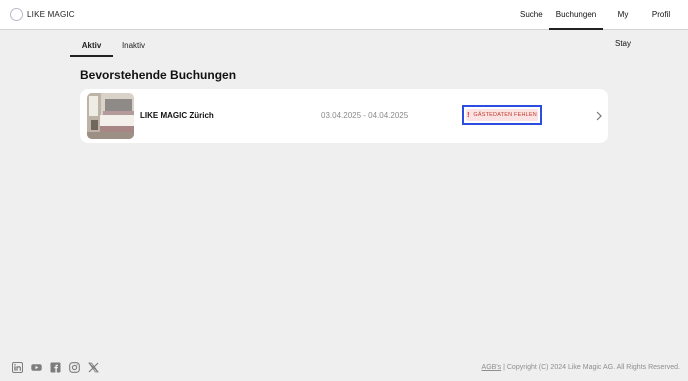  What do you see at coordinates (133, 47) in the screenshot?
I see `tab-inaktiv: Inaktiv` at bounding box center [133, 47].